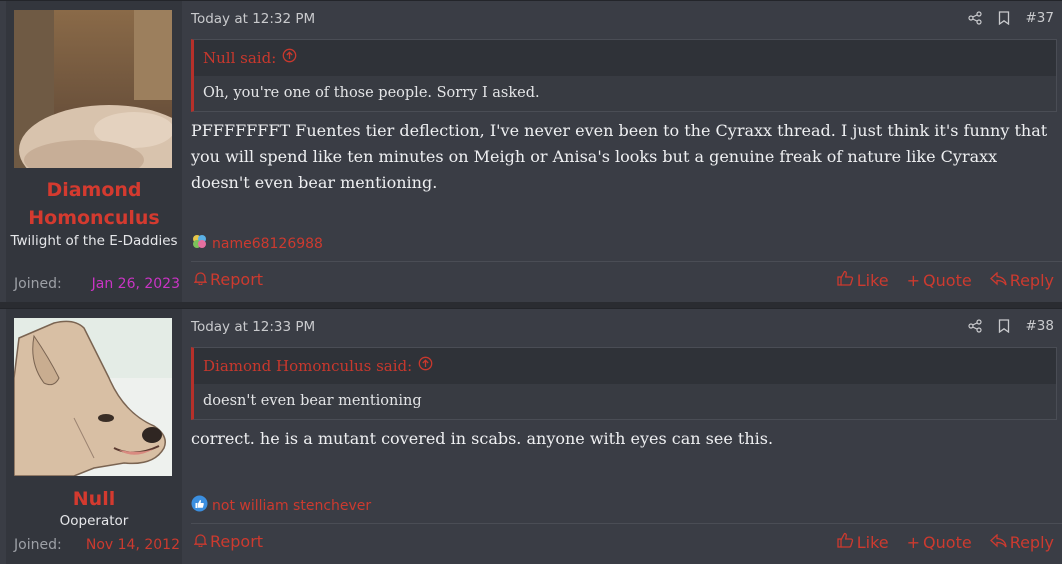  I want to click on thumbs-up-reaction-icon, so click(199, 505).